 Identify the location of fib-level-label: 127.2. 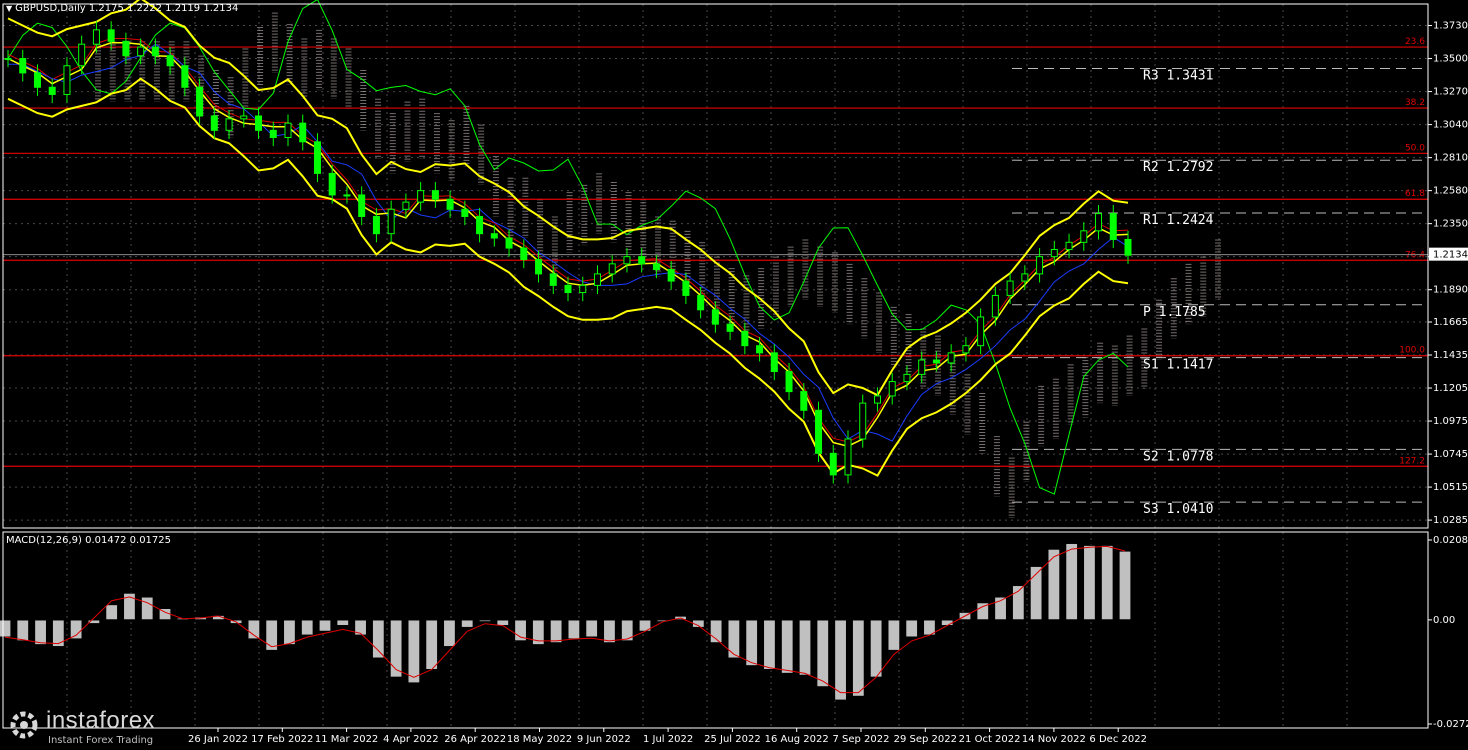
(1412, 461).